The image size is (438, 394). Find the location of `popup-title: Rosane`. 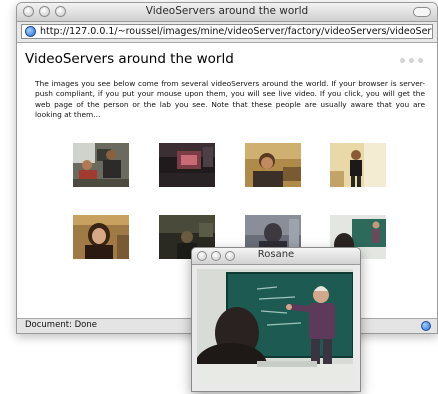

popup-title: Rosane is located at coordinates (276, 254).